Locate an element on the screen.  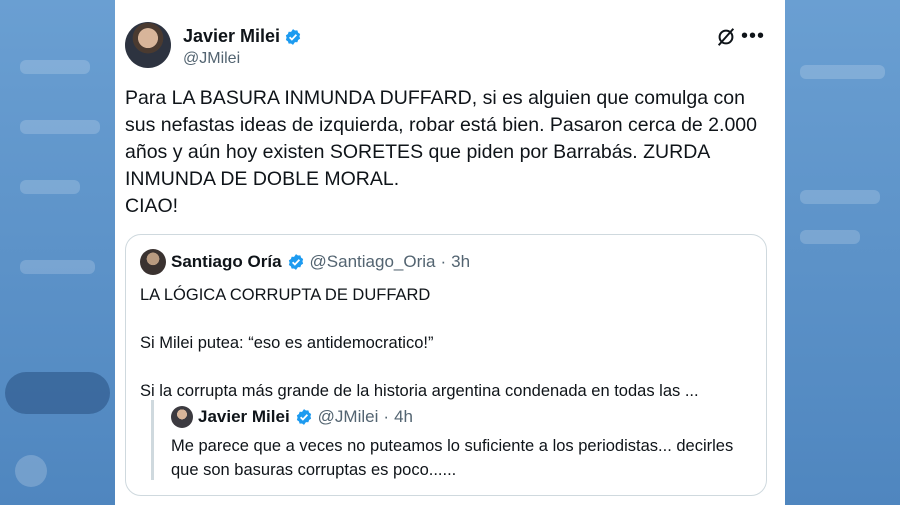
tweet-header: Javier Milei @JMilei ••• is located at coordinates (450, 47).